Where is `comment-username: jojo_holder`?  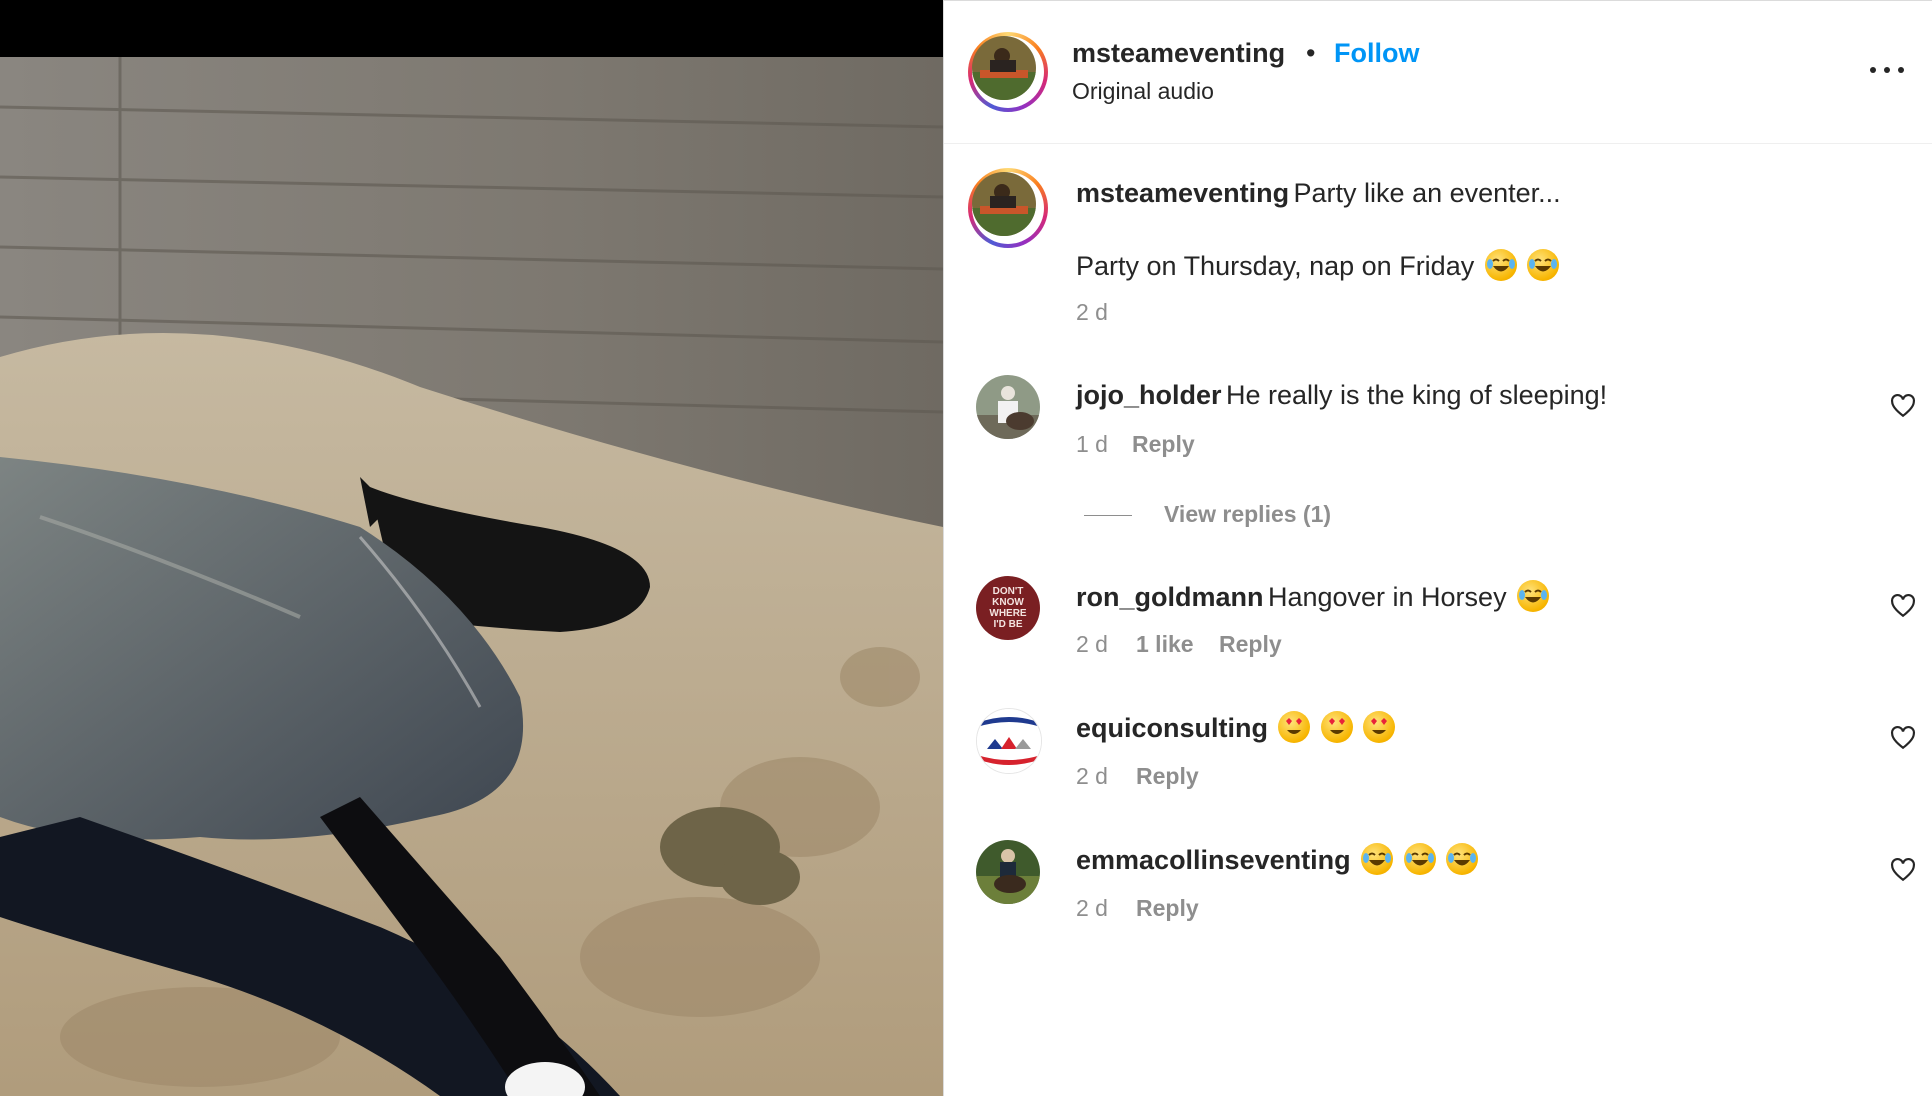 comment-username: jojo_holder is located at coordinates (1149, 395).